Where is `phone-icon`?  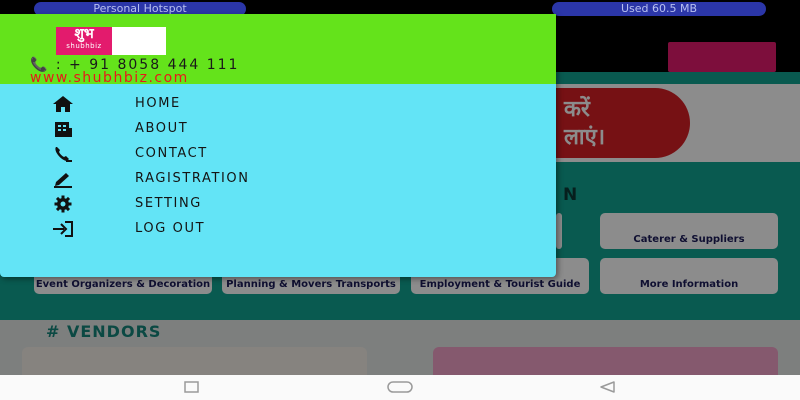 phone-icon is located at coordinates (63, 154).